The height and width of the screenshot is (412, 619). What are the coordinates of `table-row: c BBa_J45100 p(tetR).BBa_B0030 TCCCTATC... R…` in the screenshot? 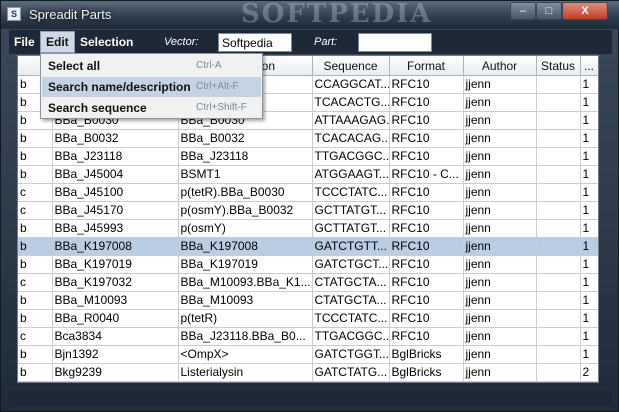 It's located at (308, 192).